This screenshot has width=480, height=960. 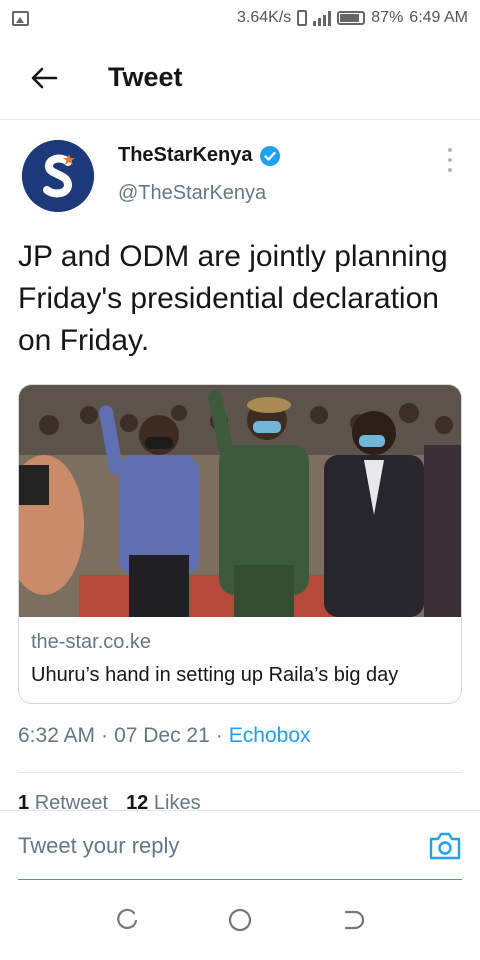 I want to click on system-nav-bar, so click(x=240, y=920).